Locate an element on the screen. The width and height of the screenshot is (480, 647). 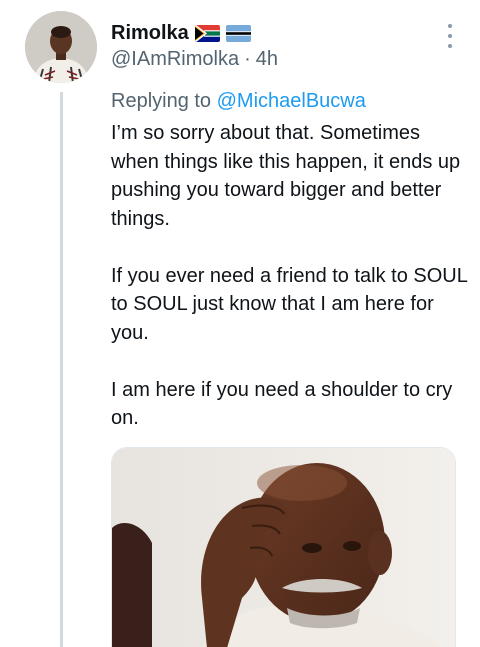
replying-to: Replying to @MichaelBucwa is located at coordinates (238, 101).